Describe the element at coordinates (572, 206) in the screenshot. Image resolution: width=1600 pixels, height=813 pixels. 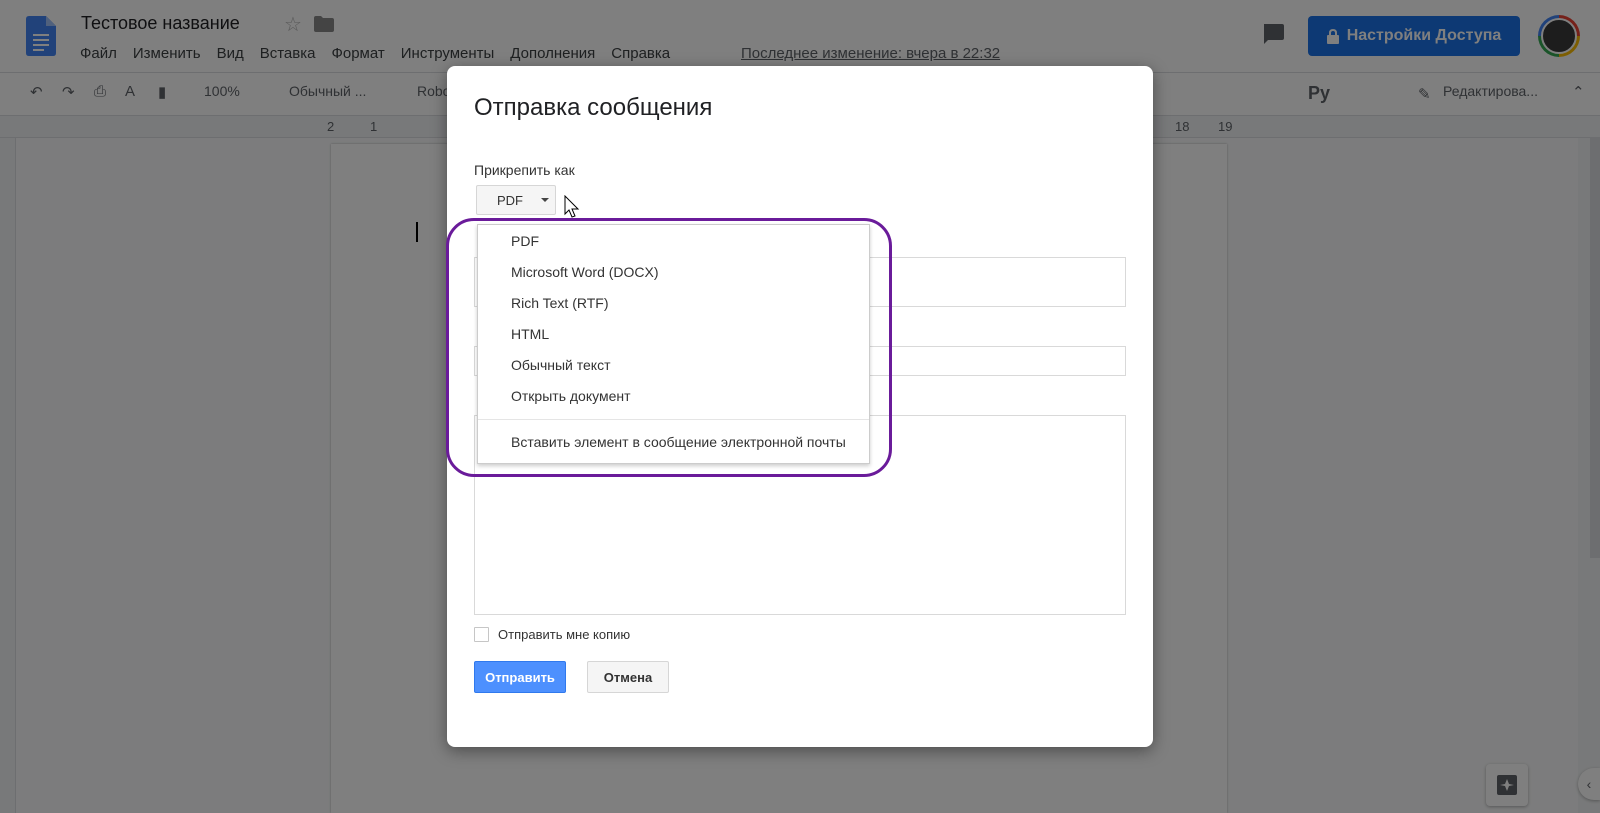
I see `mouse-pointer-icon` at that location.